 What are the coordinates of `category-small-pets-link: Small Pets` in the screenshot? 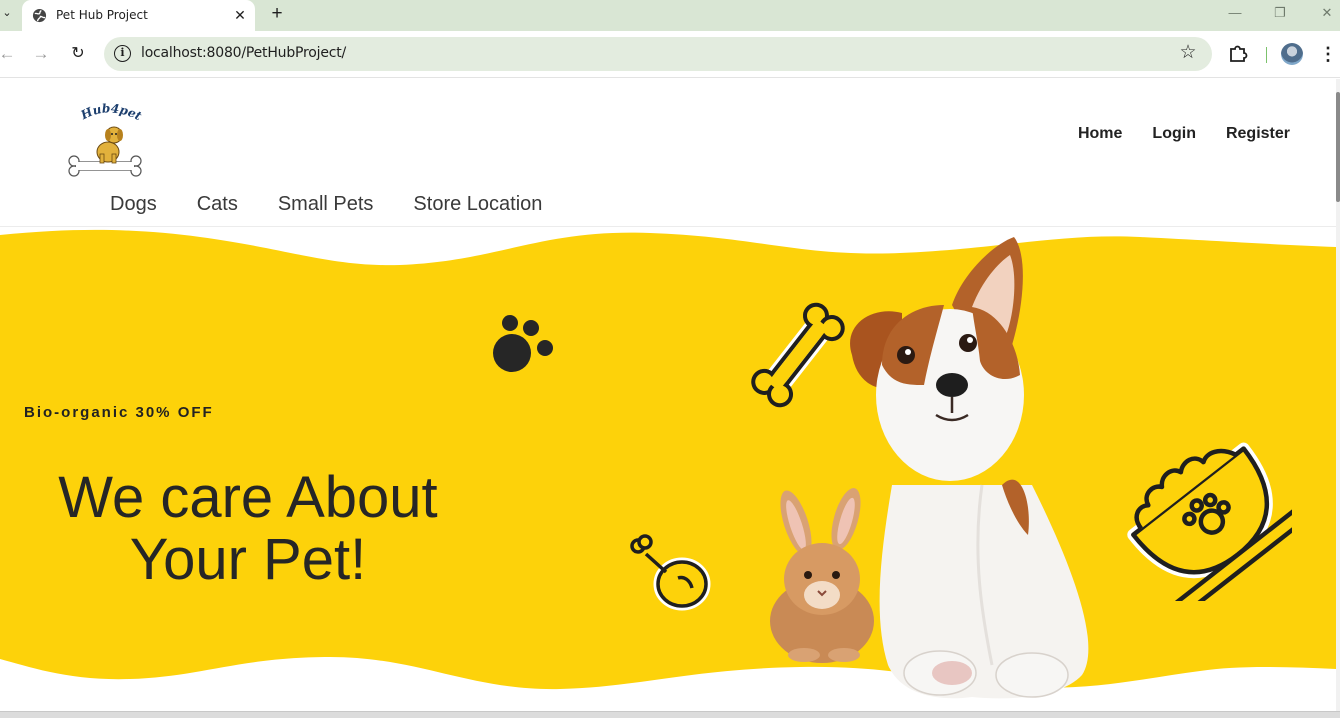 It's located at (326, 204).